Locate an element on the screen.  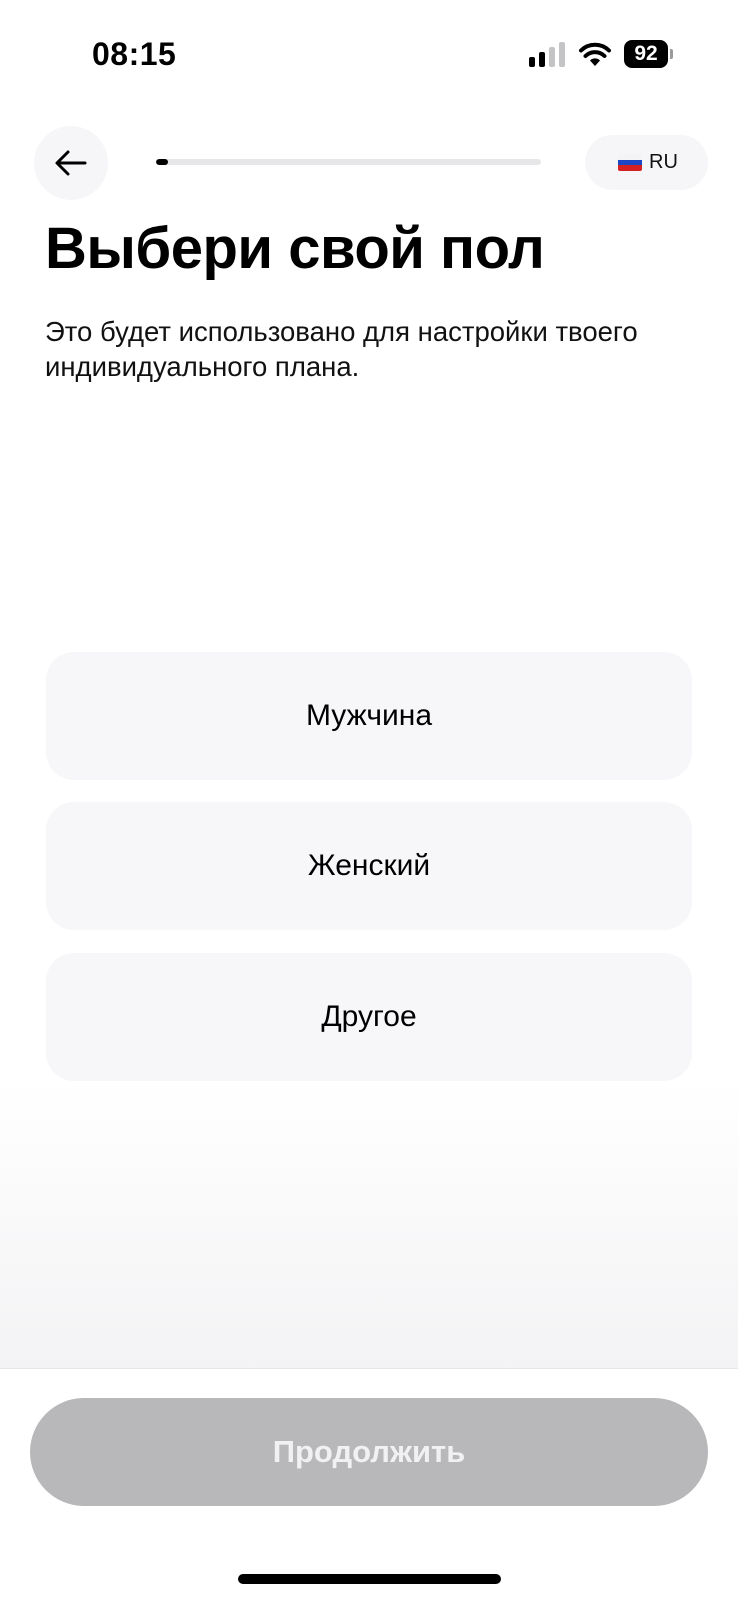
progress-fill is located at coordinates (162, 162).